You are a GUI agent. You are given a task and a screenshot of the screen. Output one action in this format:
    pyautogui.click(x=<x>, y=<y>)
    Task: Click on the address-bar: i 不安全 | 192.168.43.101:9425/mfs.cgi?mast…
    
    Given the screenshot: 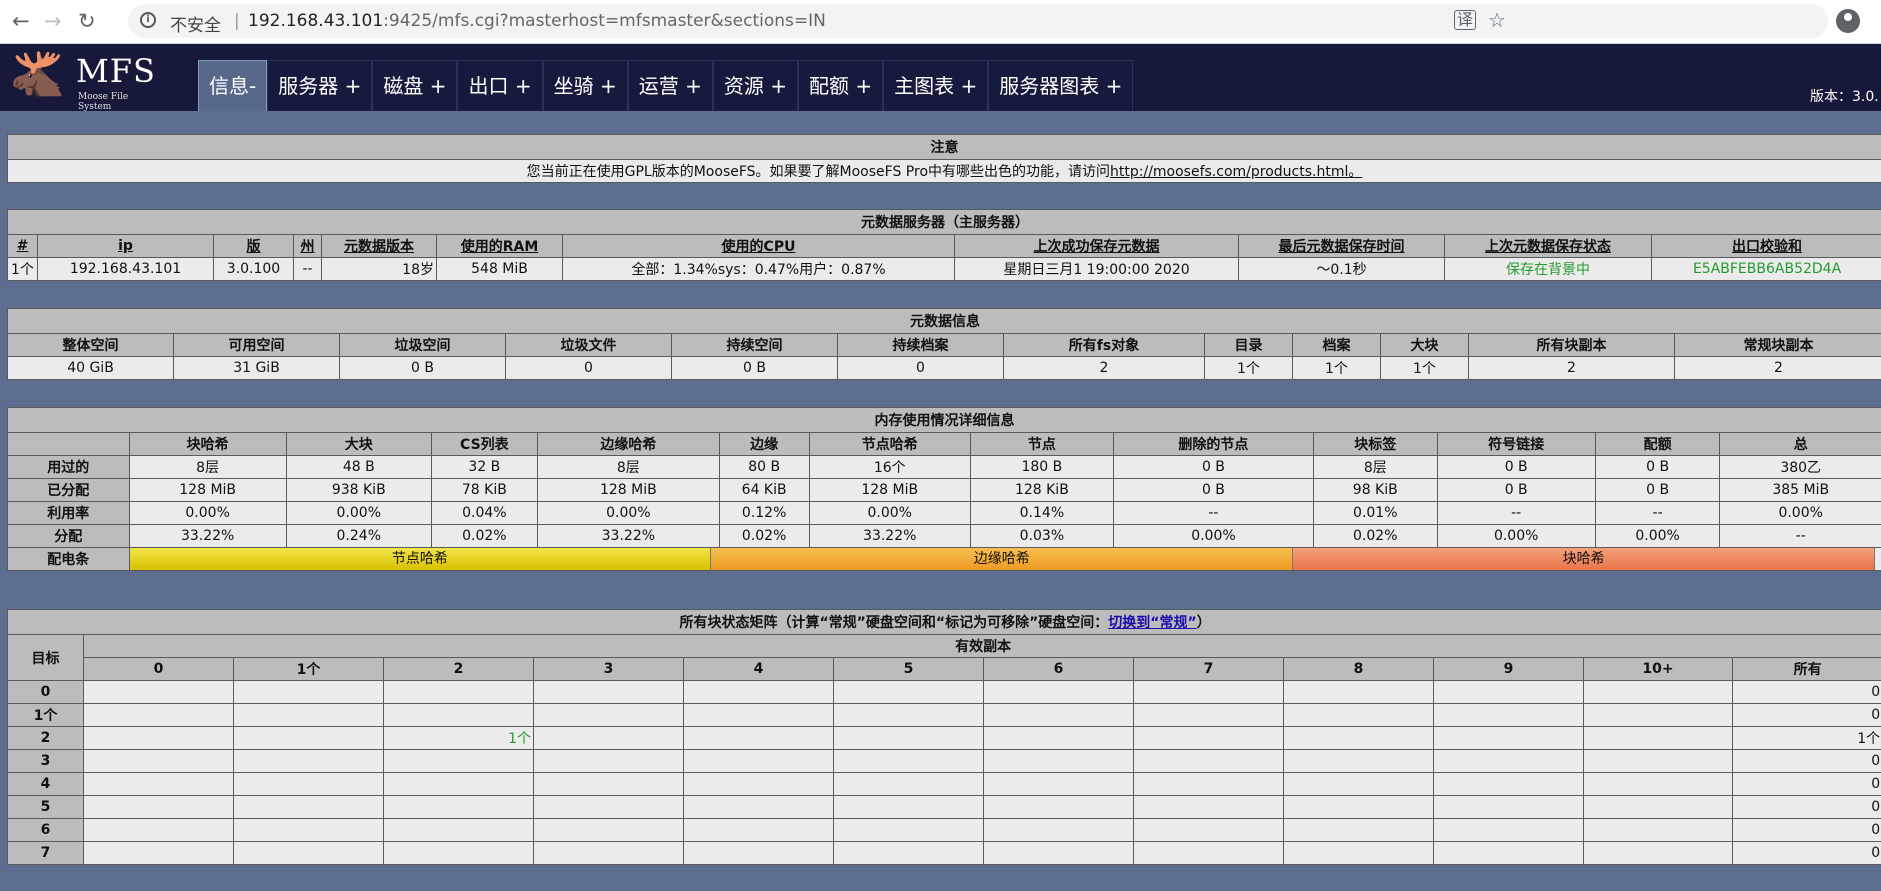 What is the action you would take?
    pyautogui.click(x=978, y=21)
    